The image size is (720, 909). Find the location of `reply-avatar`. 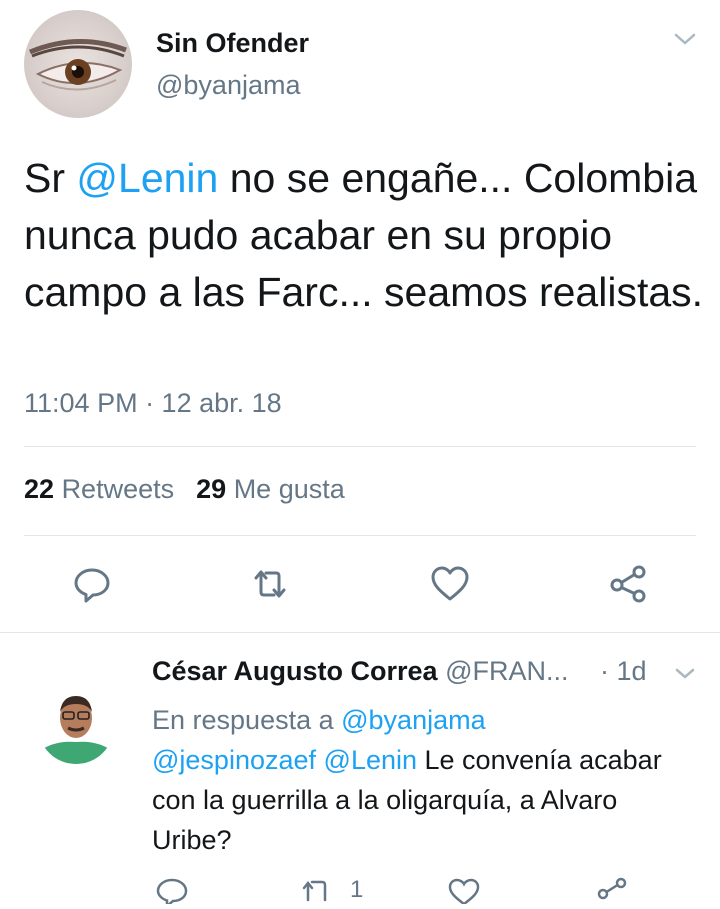

reply-avatar is located at coordinates (76, 726).